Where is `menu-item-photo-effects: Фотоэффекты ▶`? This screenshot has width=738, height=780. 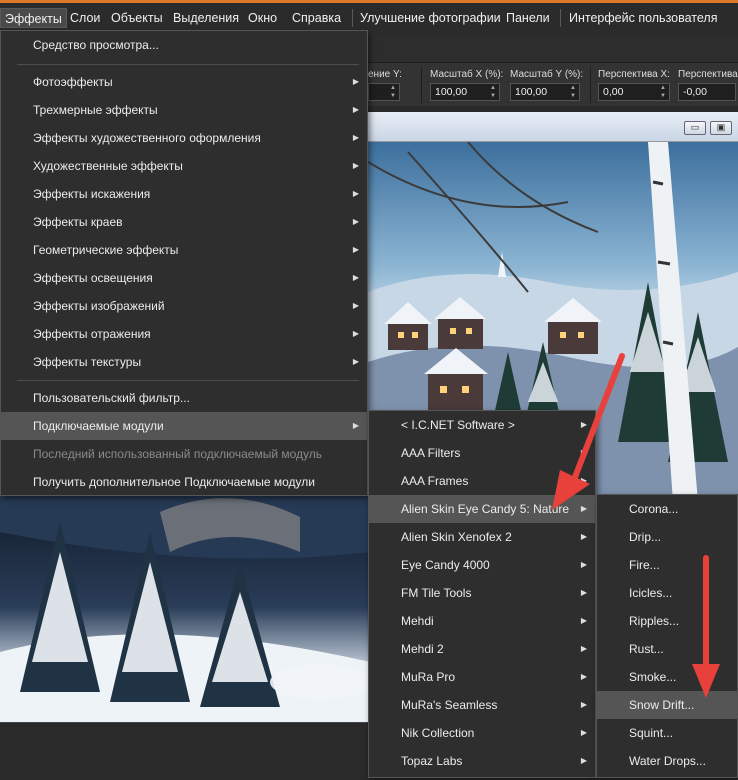 menu-item-photo-effects: Фотоэффекты ▶ is located at coordinates (184, 82).